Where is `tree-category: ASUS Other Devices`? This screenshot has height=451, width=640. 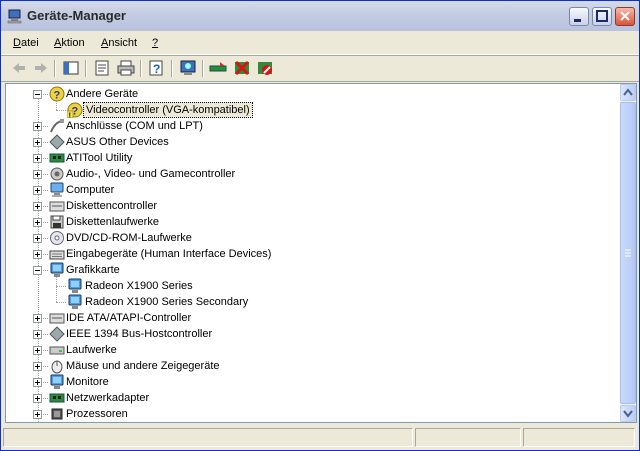 tree-category: ASUS Other Devices is located at coordinates (313, 142).